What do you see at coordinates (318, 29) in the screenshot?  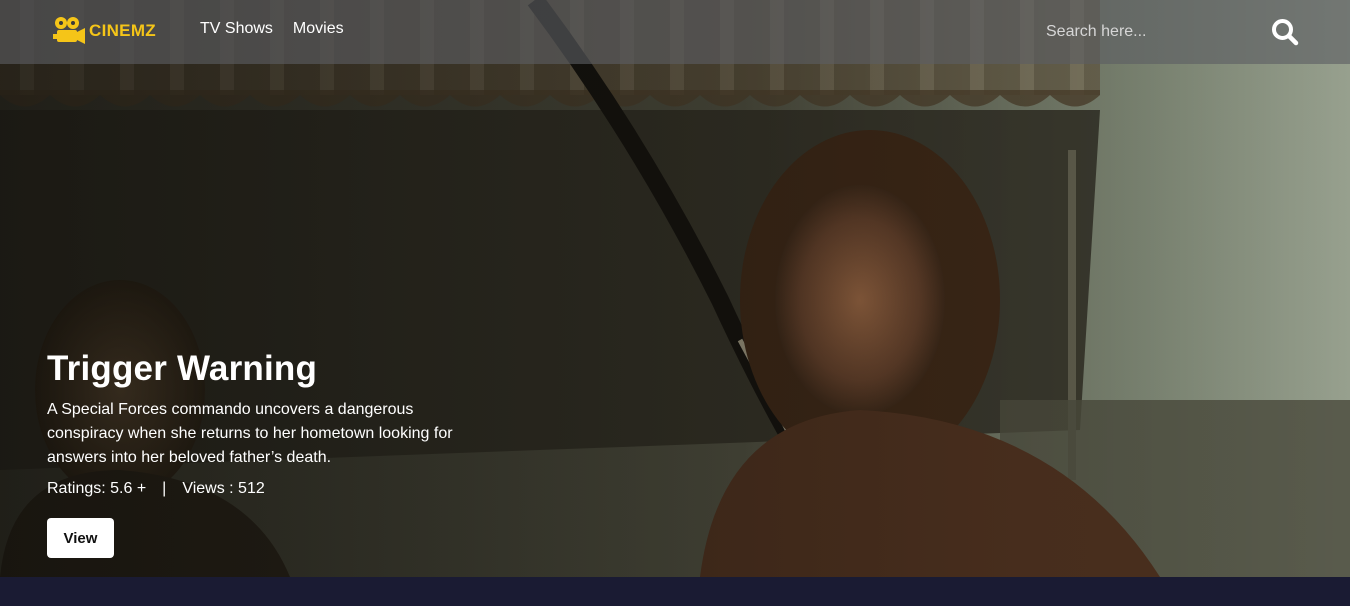 I see `nav-movies: Movies` at bounding box center [318, 29].